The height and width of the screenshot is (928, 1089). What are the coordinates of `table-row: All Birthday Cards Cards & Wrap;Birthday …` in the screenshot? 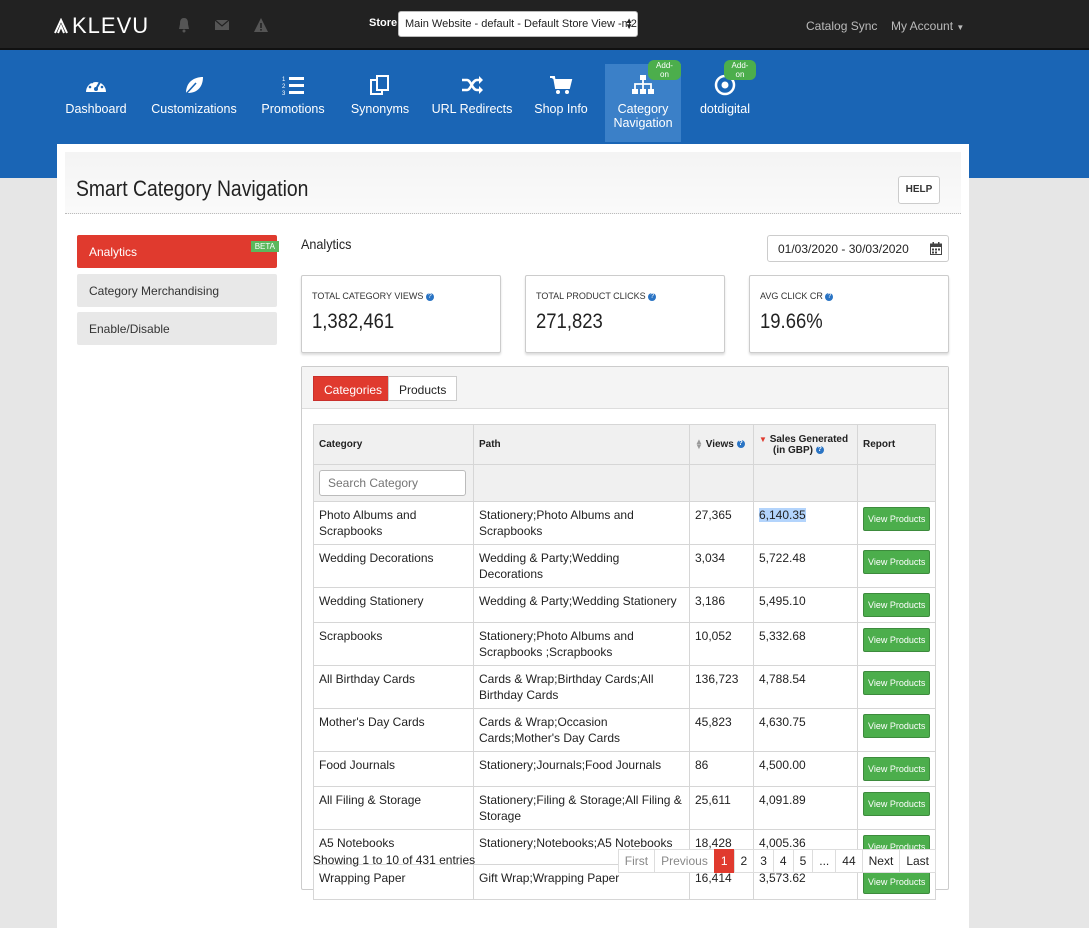 It's located at (625, 687).